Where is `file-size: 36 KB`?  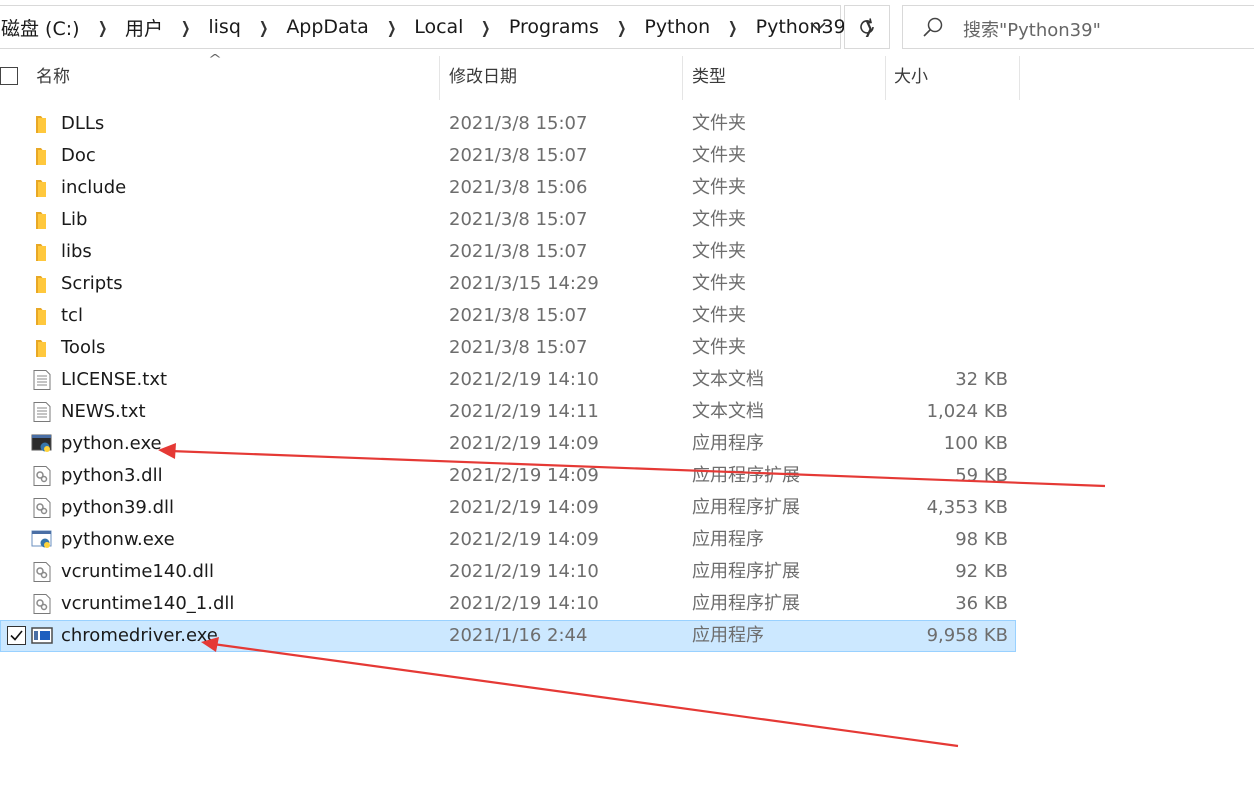
file-size: 36 KB is located at coordinates (981, 603).